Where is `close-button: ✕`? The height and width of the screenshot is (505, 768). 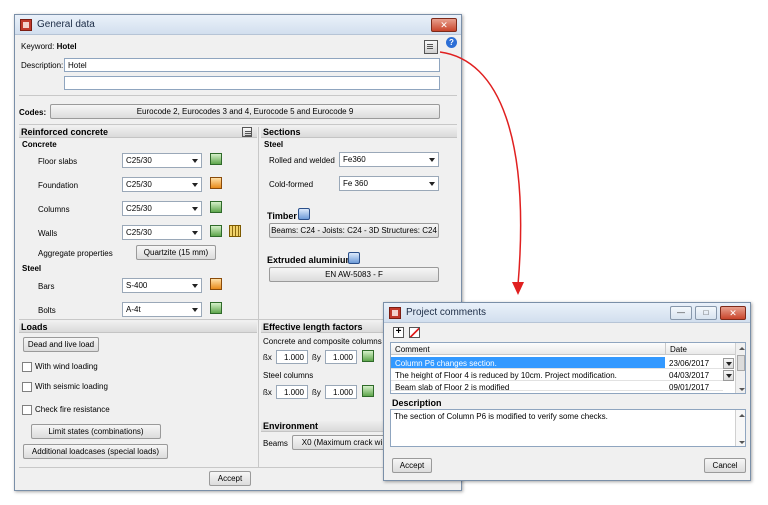 close-button: ✕ is located at coordinates (444, 25).